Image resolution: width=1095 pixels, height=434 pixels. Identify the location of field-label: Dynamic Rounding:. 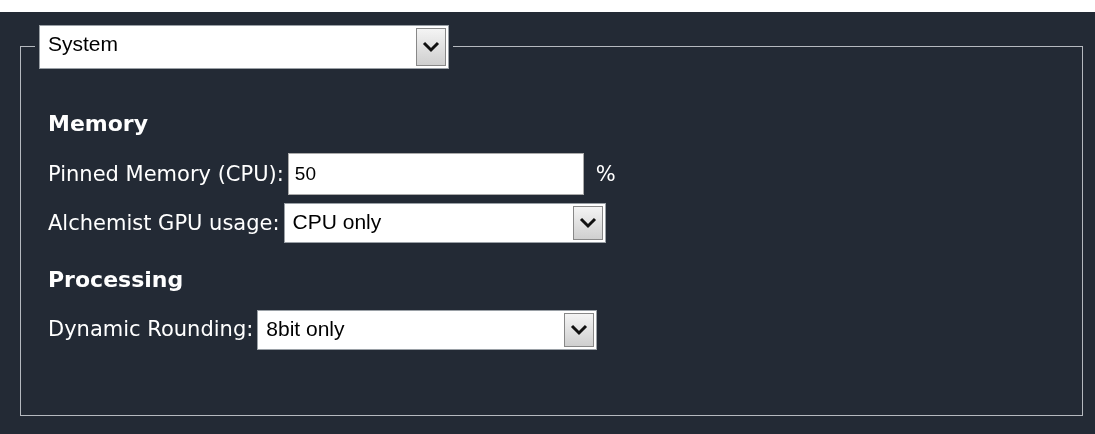
(151, 330).